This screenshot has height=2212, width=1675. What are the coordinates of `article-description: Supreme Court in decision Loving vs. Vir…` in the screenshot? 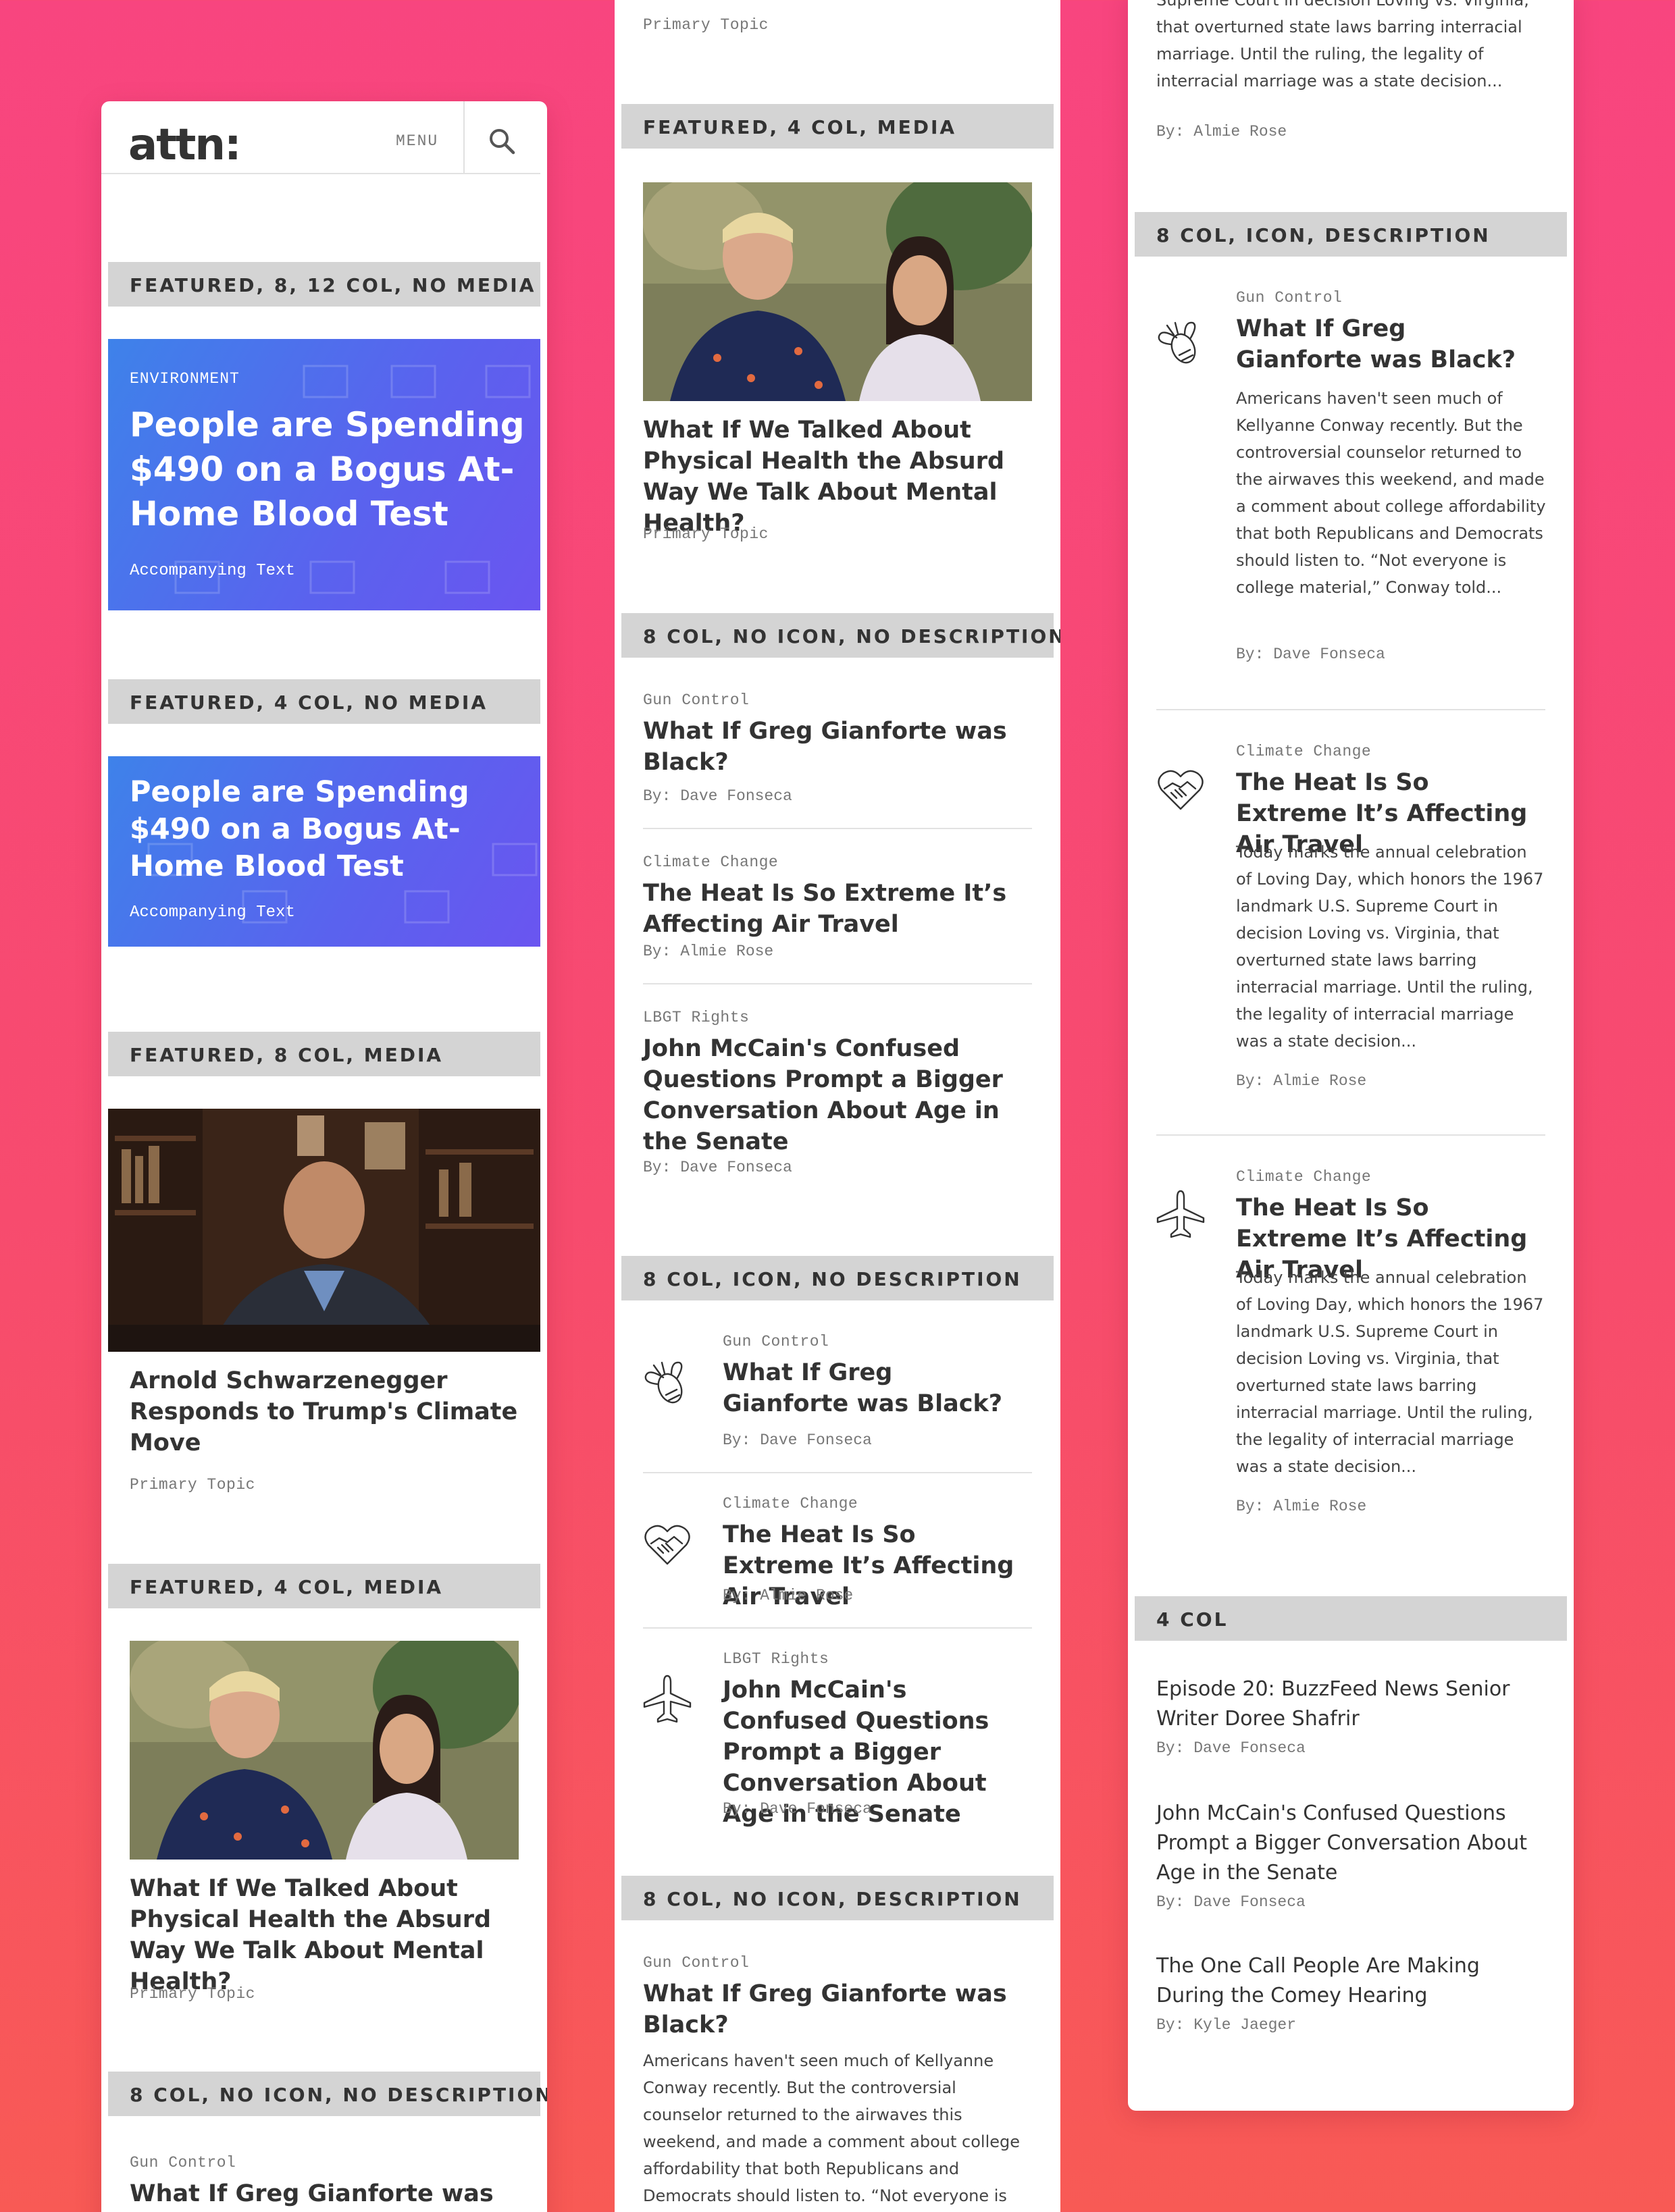 It's located at (1342, 45).